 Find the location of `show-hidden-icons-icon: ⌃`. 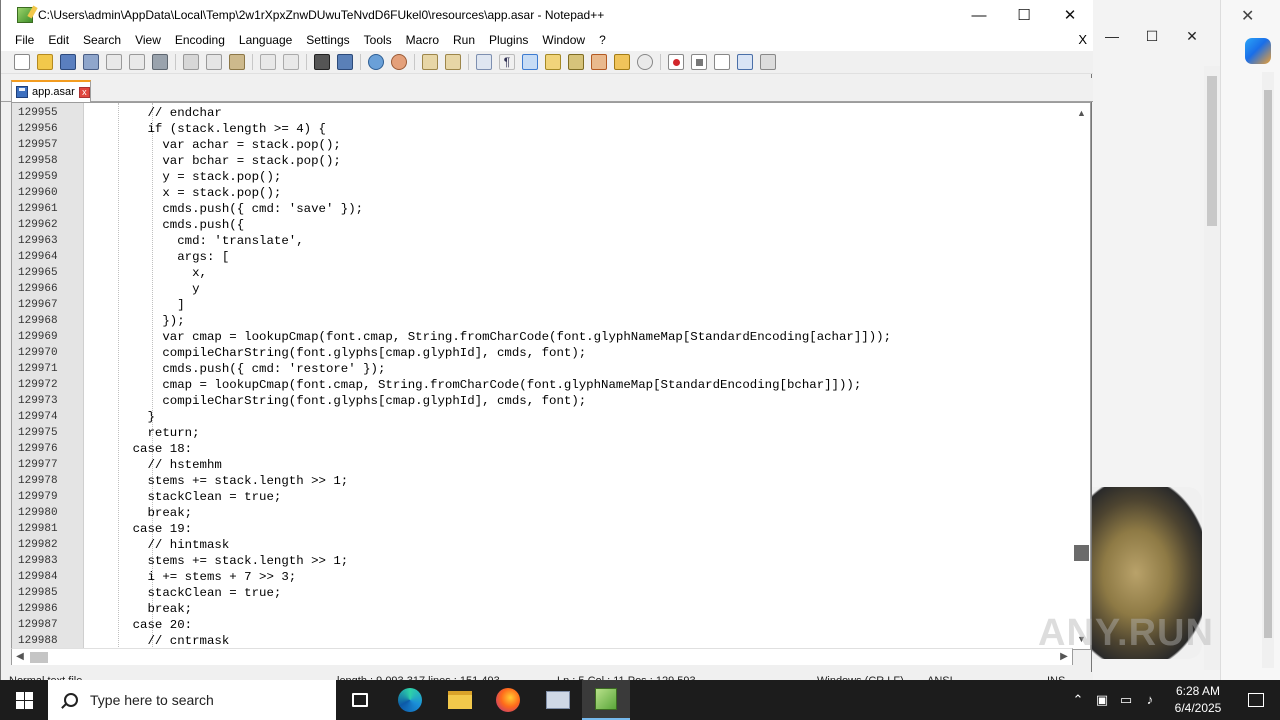

show-hidden-icons-icon: ⌃ is located at coordinates (1078, 700).